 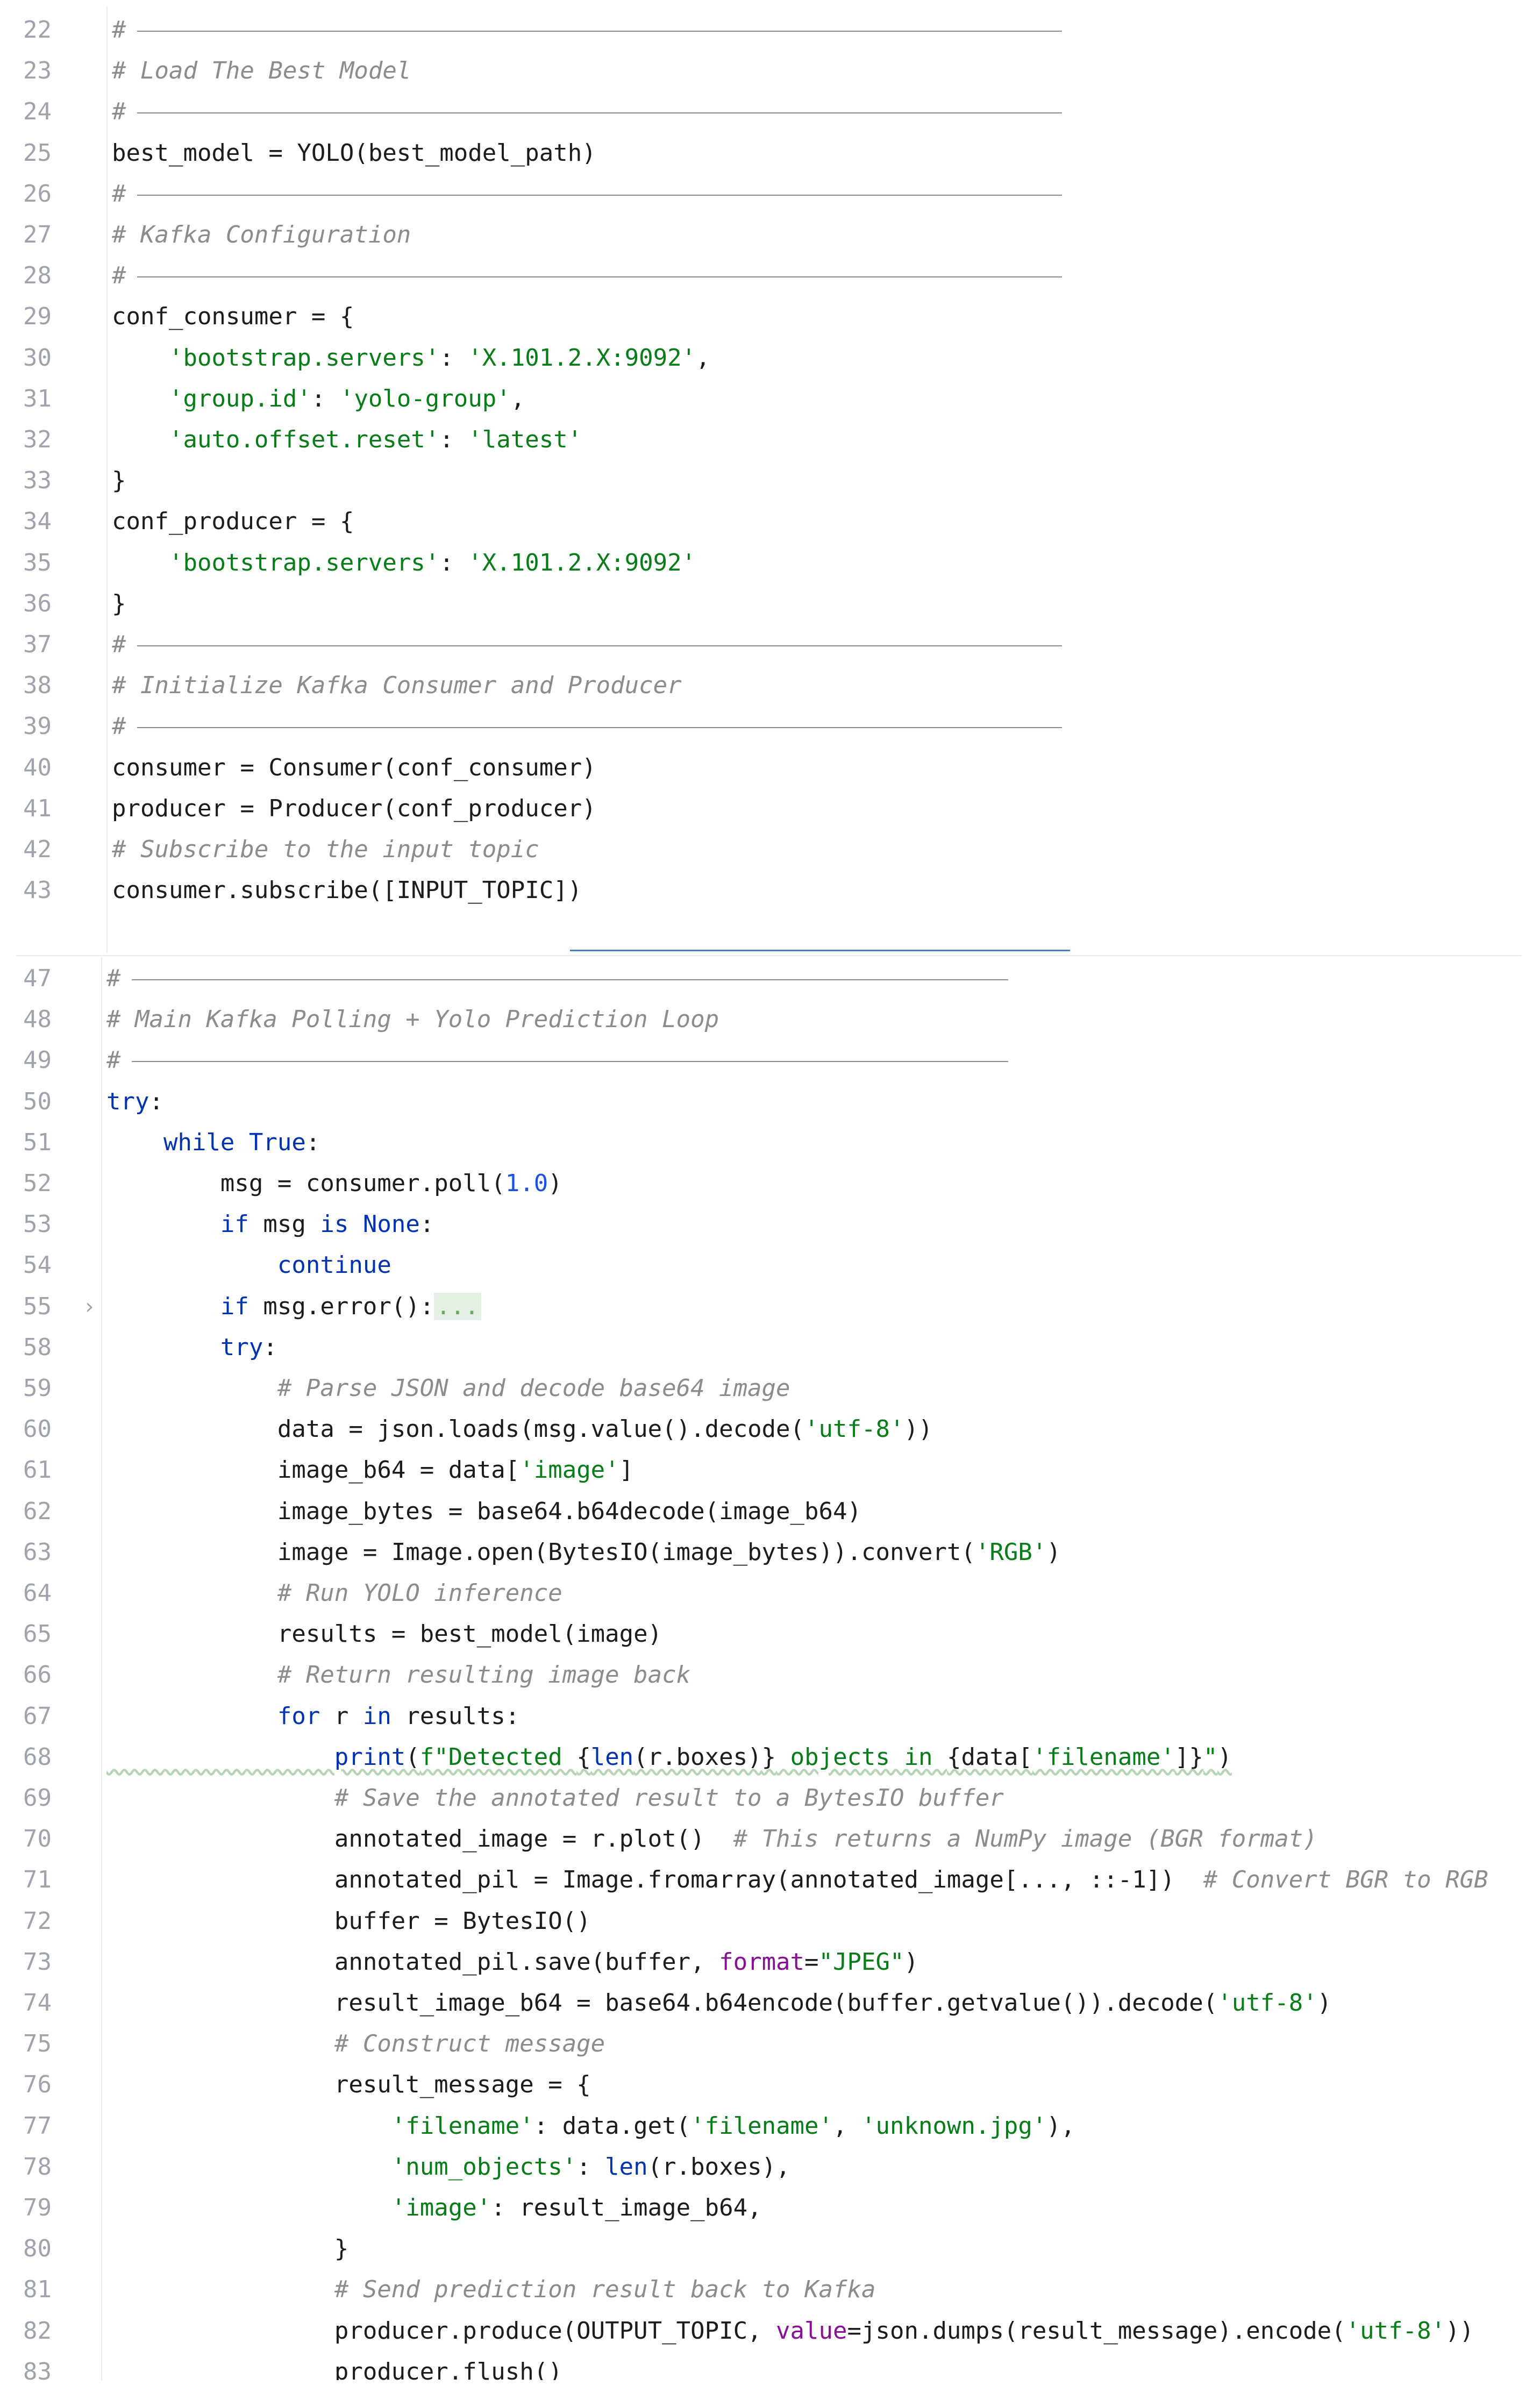 I want to click on line-number: 53, so click(x=26, y=1224).